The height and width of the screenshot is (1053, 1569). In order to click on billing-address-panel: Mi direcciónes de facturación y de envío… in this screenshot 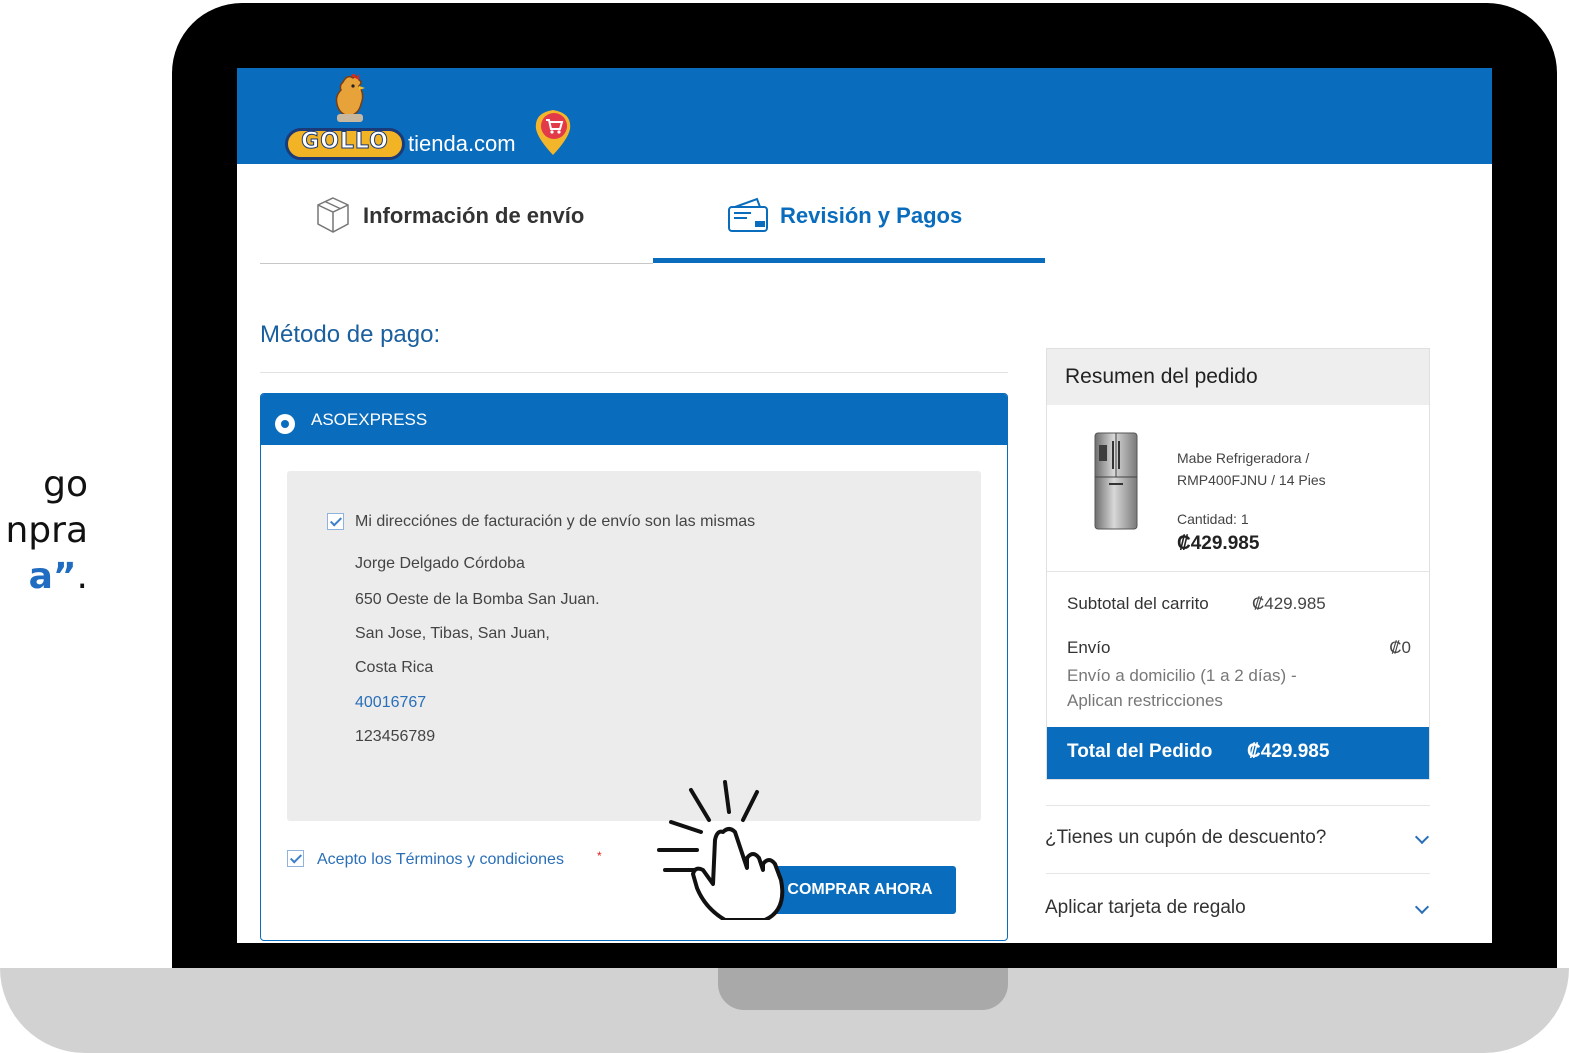, I will do `click(634, 646)`.